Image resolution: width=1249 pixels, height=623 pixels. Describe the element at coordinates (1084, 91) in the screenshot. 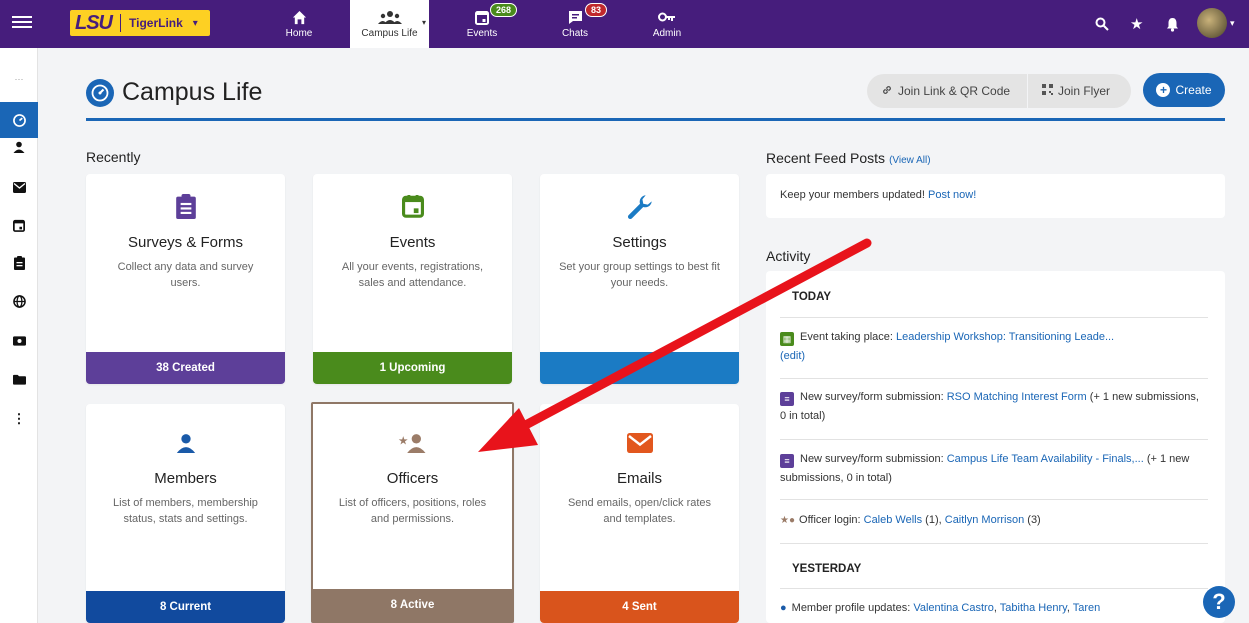

I see `join-flyer-label: Join Flyer` at that location.